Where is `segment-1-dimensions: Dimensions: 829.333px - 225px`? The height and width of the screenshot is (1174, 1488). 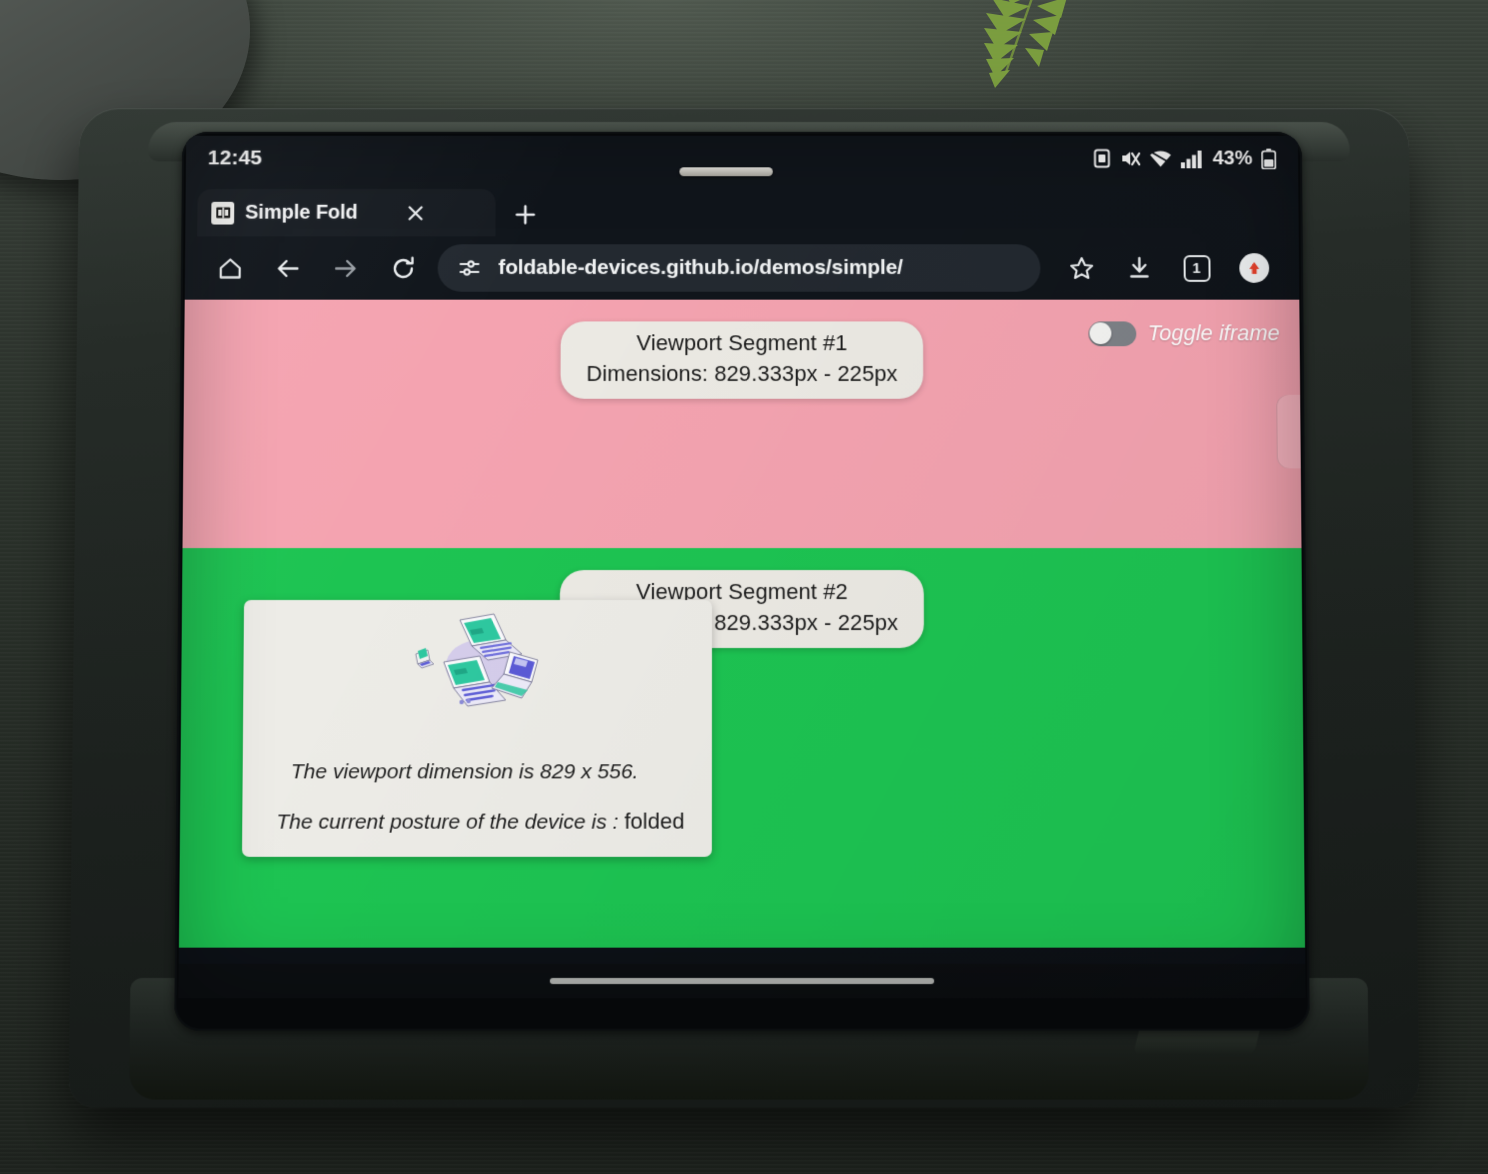
segment-1-dimensions: Dimensions: 829.333px - 225px is located at coordinates (742, 373).